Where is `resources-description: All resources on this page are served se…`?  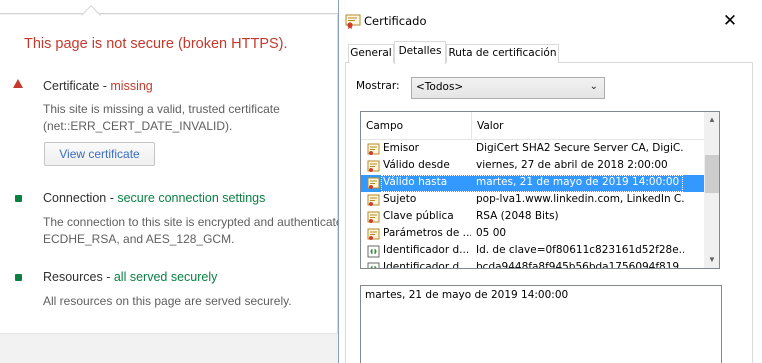
resources-description: All resources on this page are served se… is located at coordinates (167, 301).